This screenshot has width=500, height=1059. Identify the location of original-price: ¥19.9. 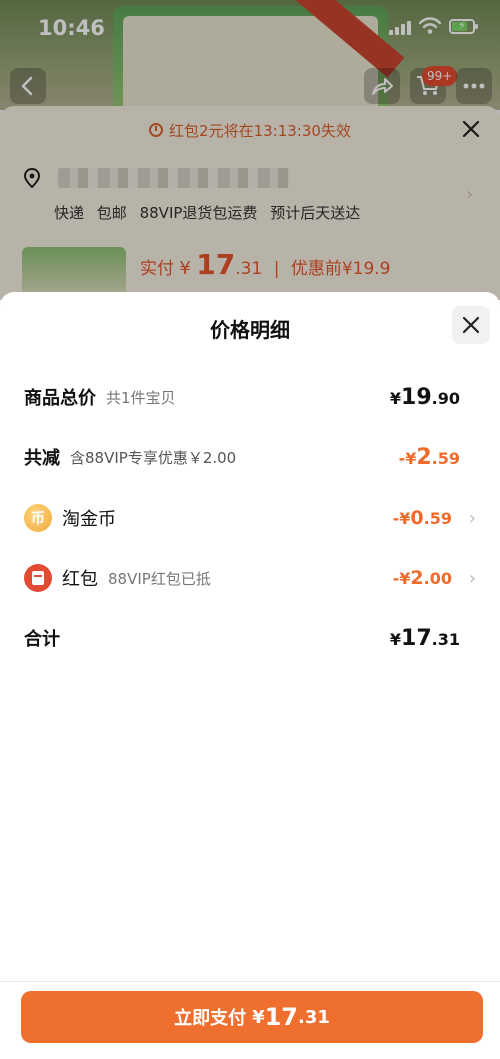
(366, 269).